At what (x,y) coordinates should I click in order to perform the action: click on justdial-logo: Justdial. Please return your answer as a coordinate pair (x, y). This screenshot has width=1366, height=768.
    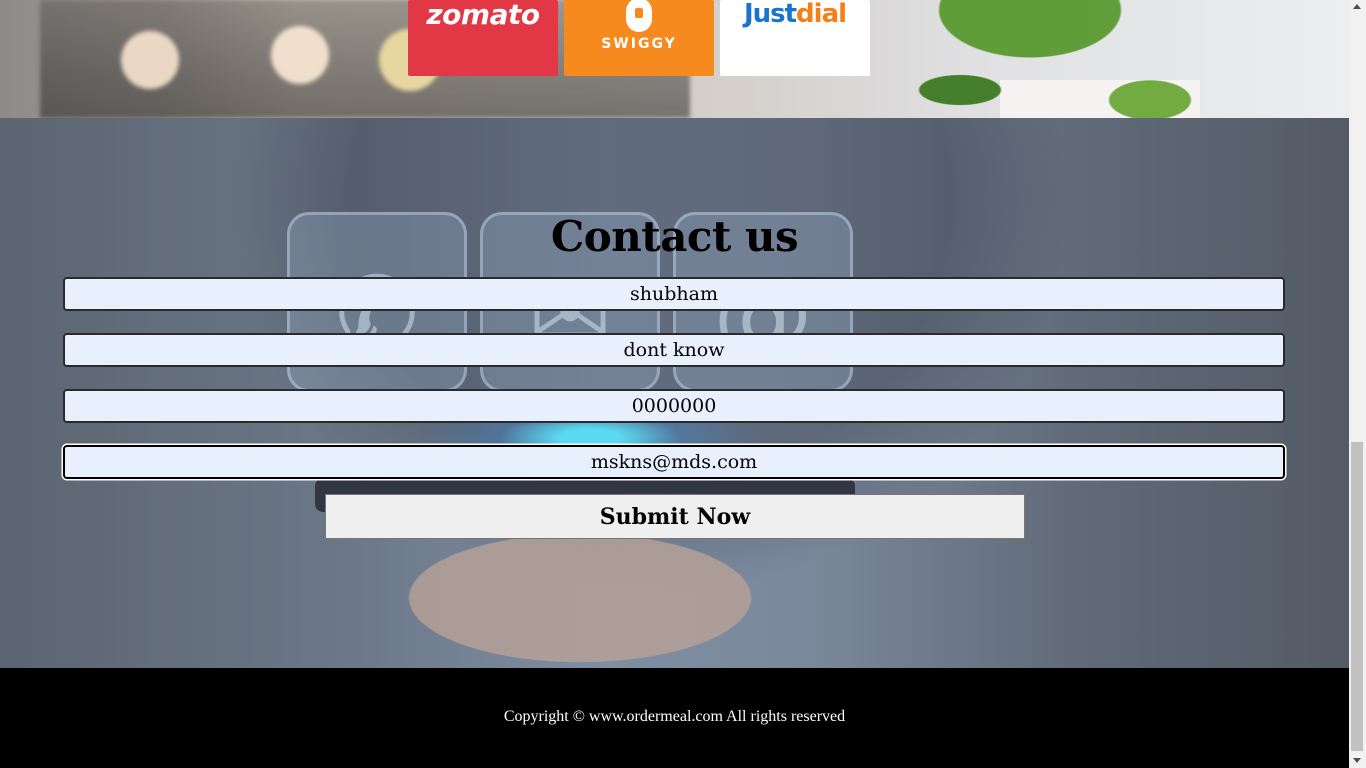
    Looking at the image, I should click on (795, 14).